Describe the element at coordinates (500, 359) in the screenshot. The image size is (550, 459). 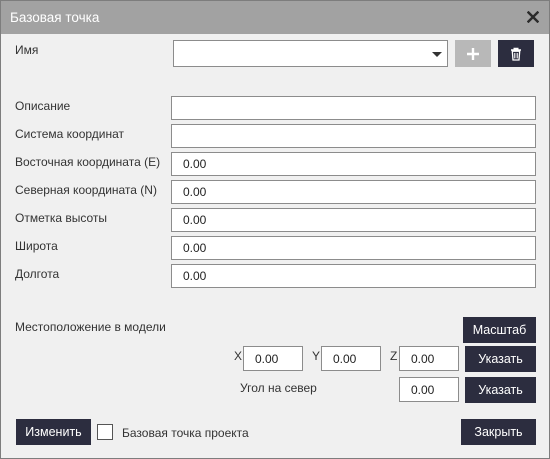
I see `pick-location-button: Указать` at that location.